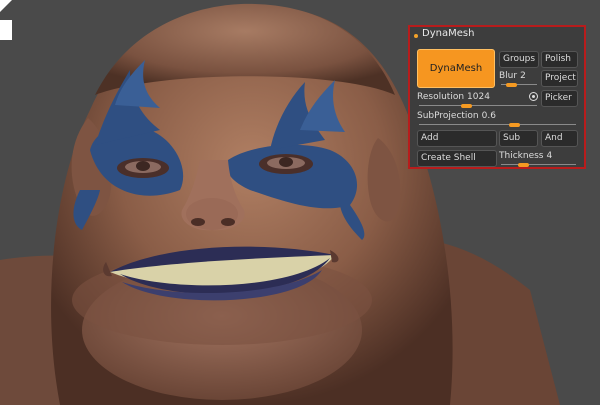 Image resolution: width=600 pixels, height=405 pixels. Describe the element at coordinates (533, 96) in the screenshot. I see `radio-target-icon` at that location.